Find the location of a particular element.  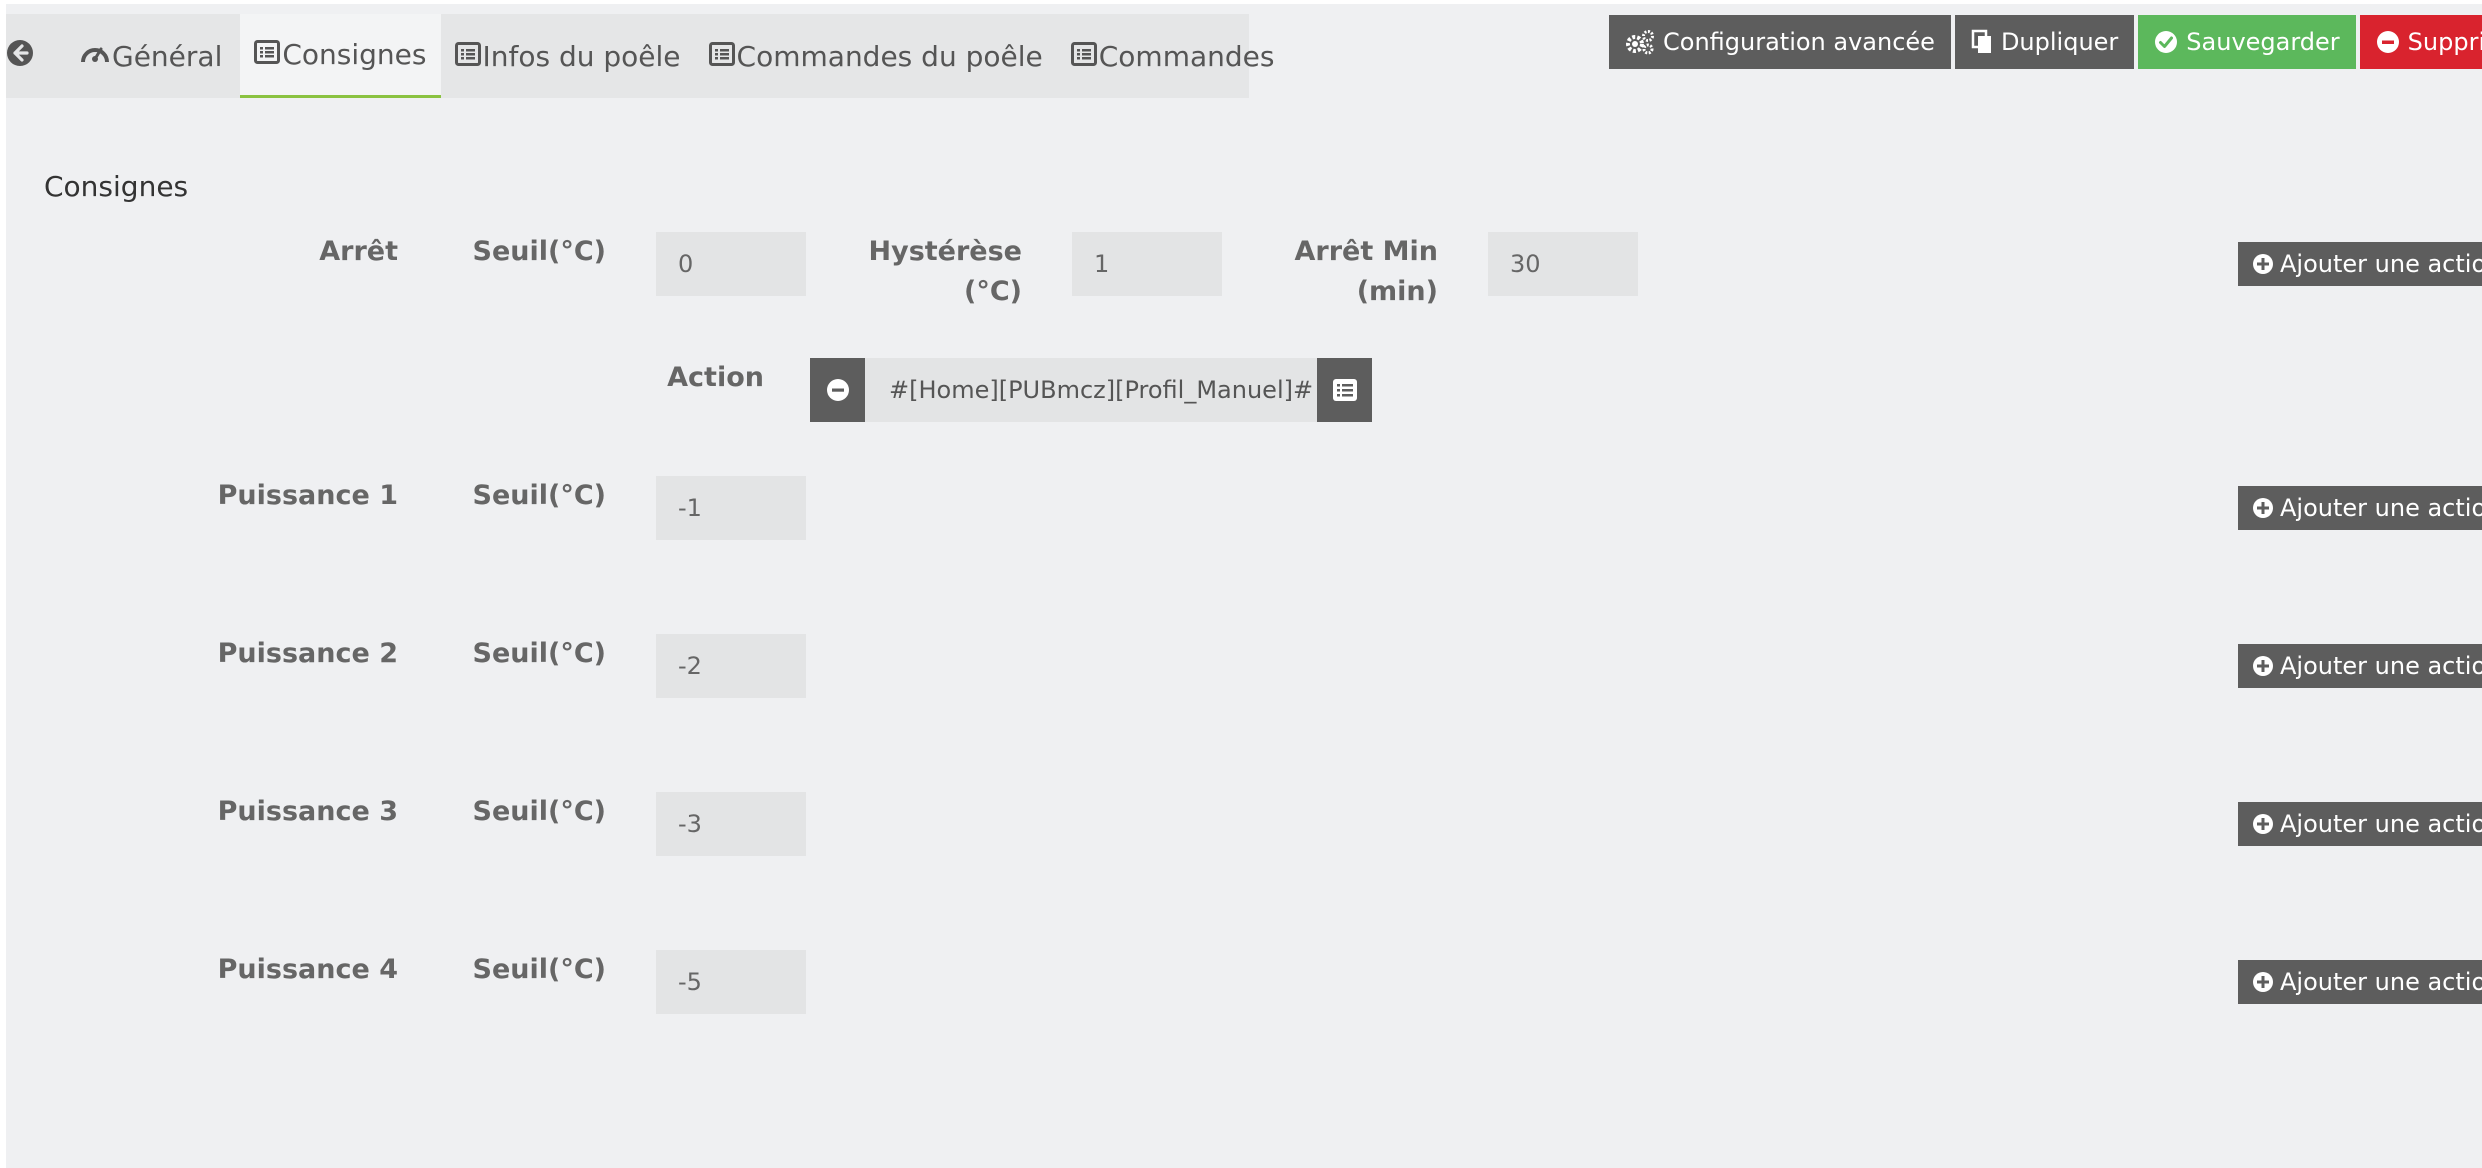

action-label: Action is located at coordinates (715, 377).